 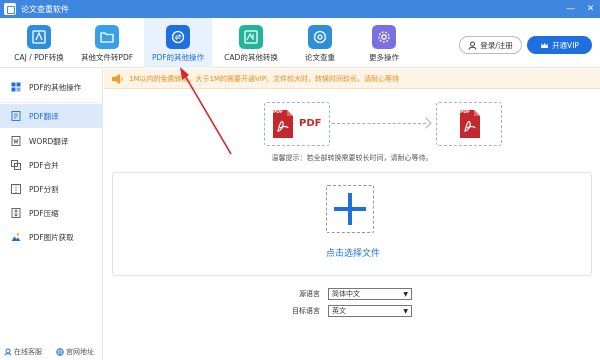 I want to click on at-icon, so click(x=320, y=37).